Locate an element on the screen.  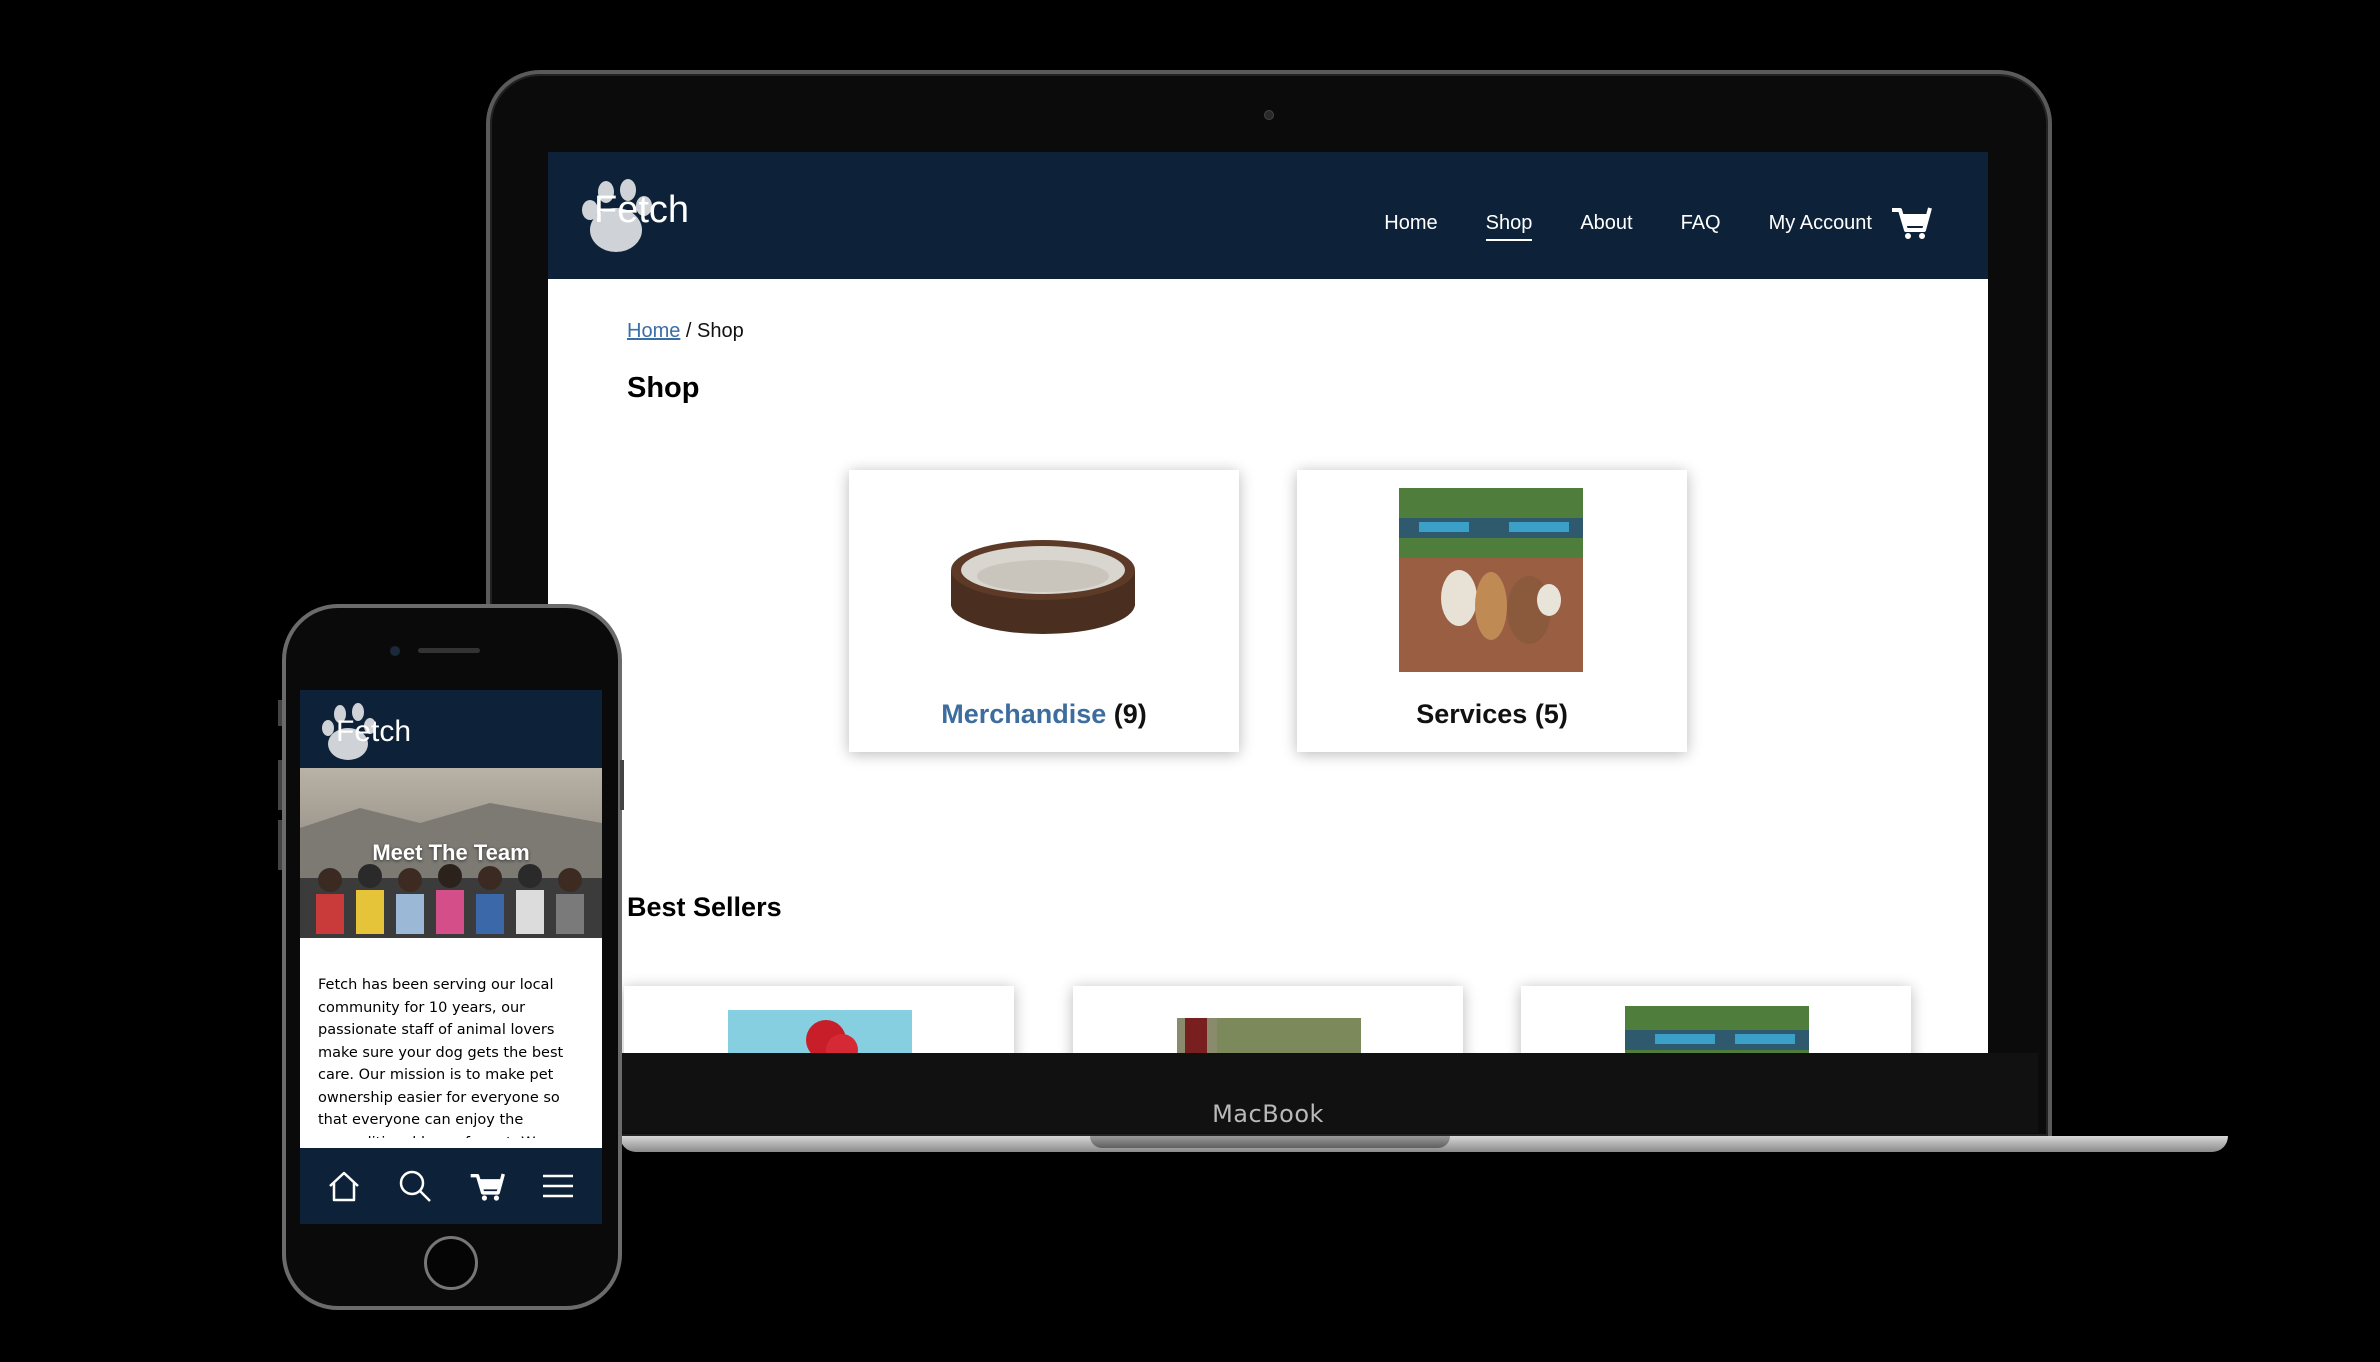
menu-icon is located at coordinates (558, 1186).